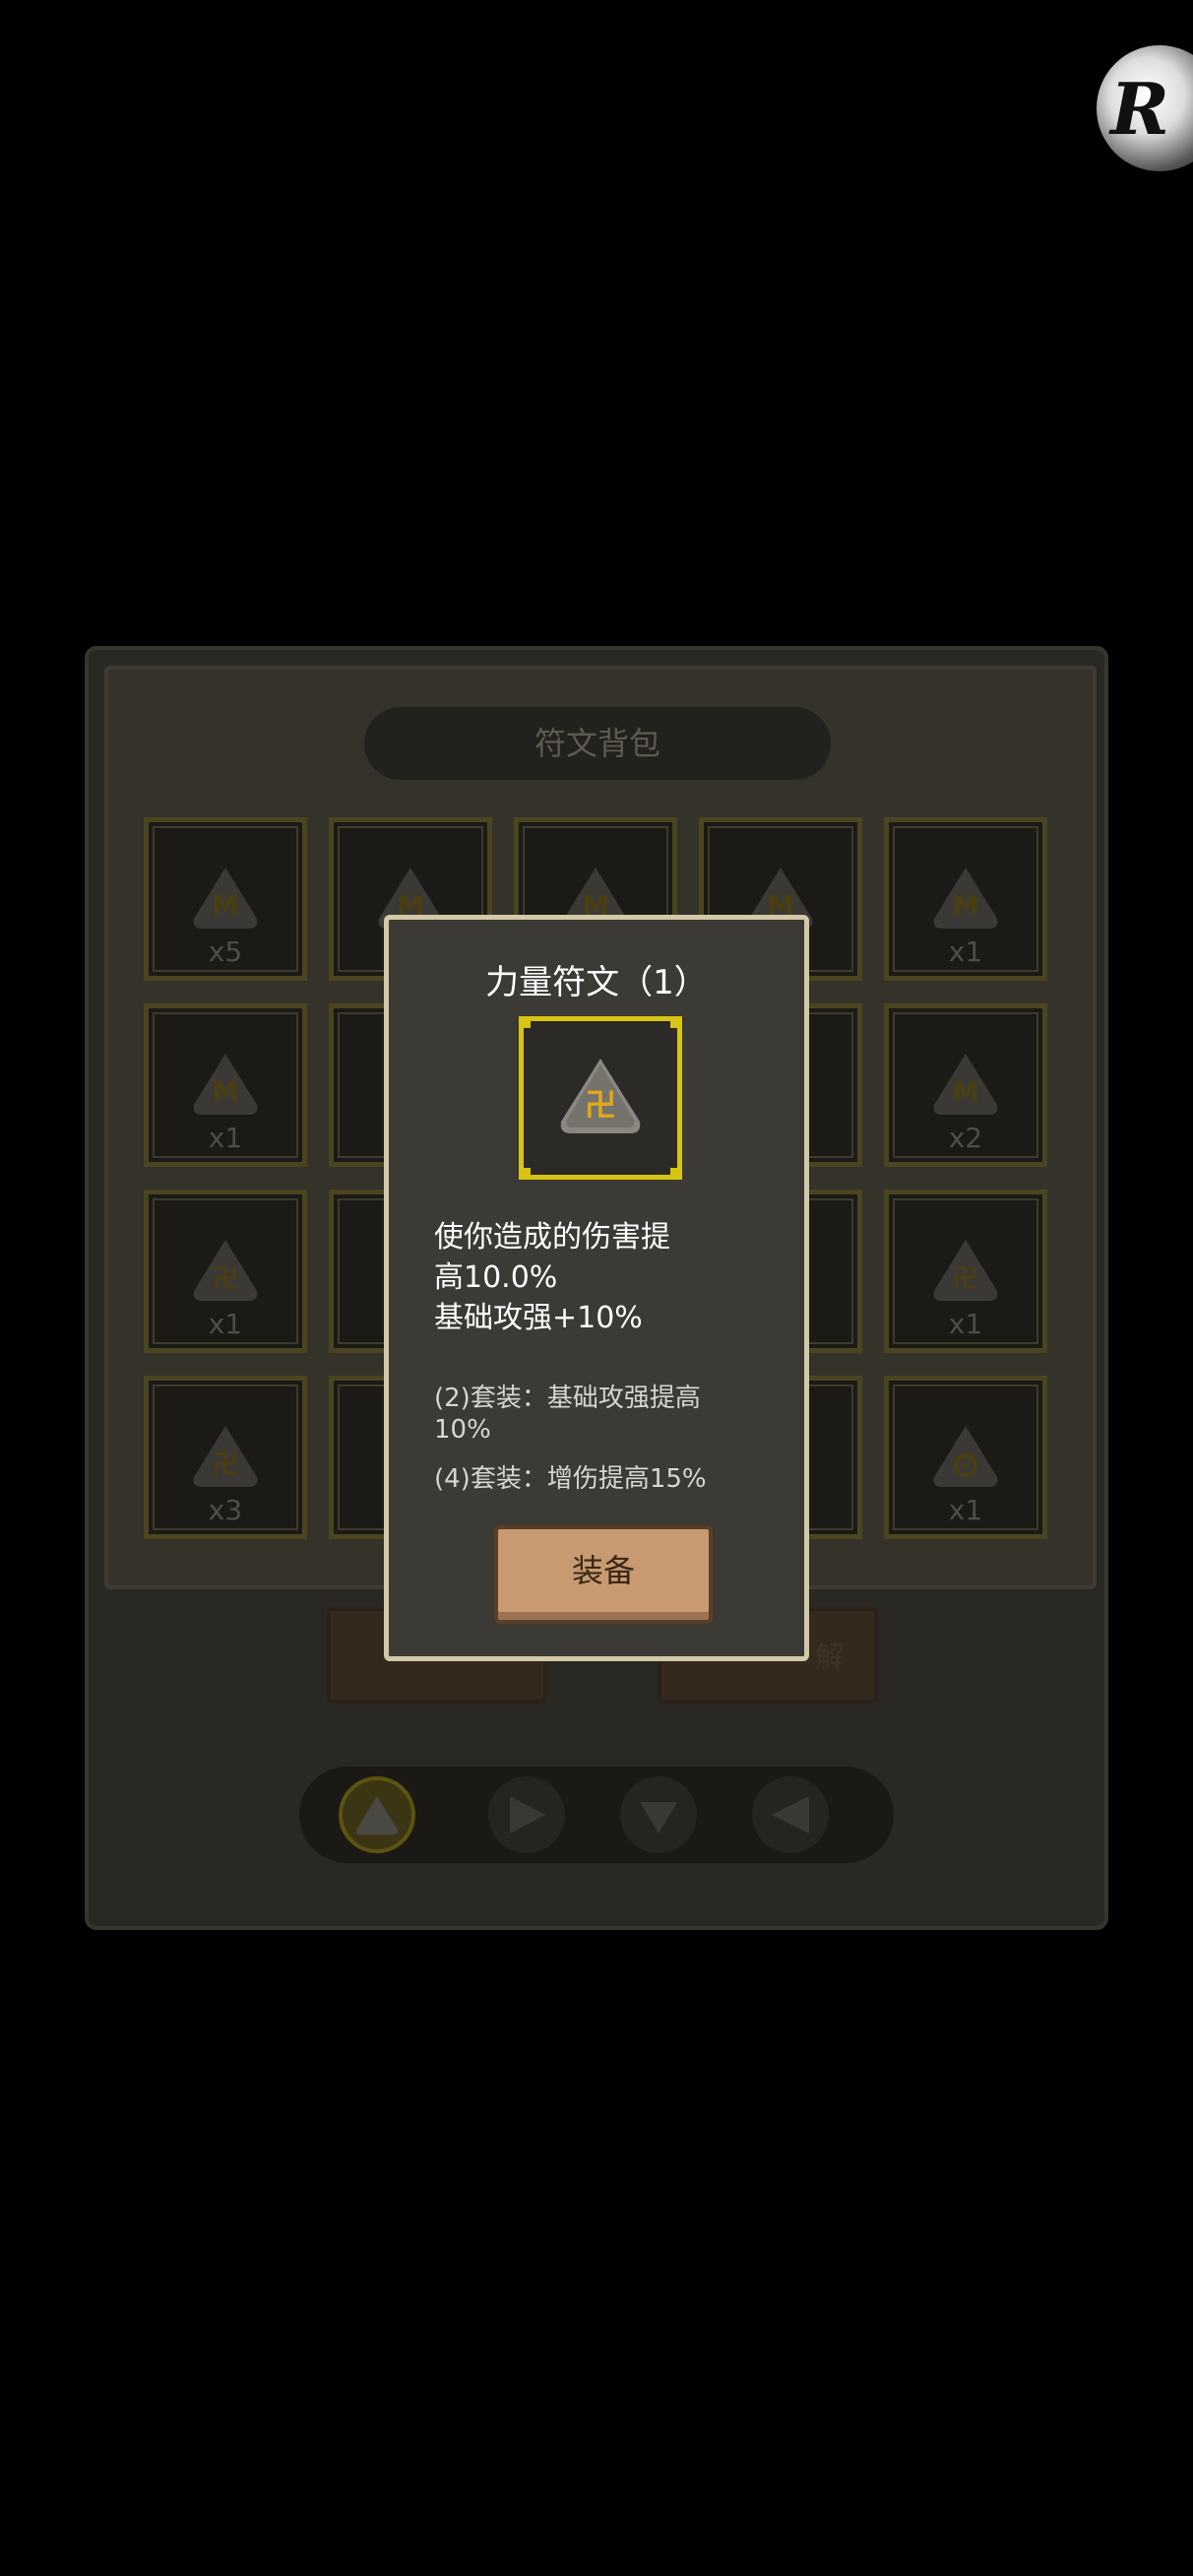  I want to click on rune-slot: M x2, so click(965, 1085).